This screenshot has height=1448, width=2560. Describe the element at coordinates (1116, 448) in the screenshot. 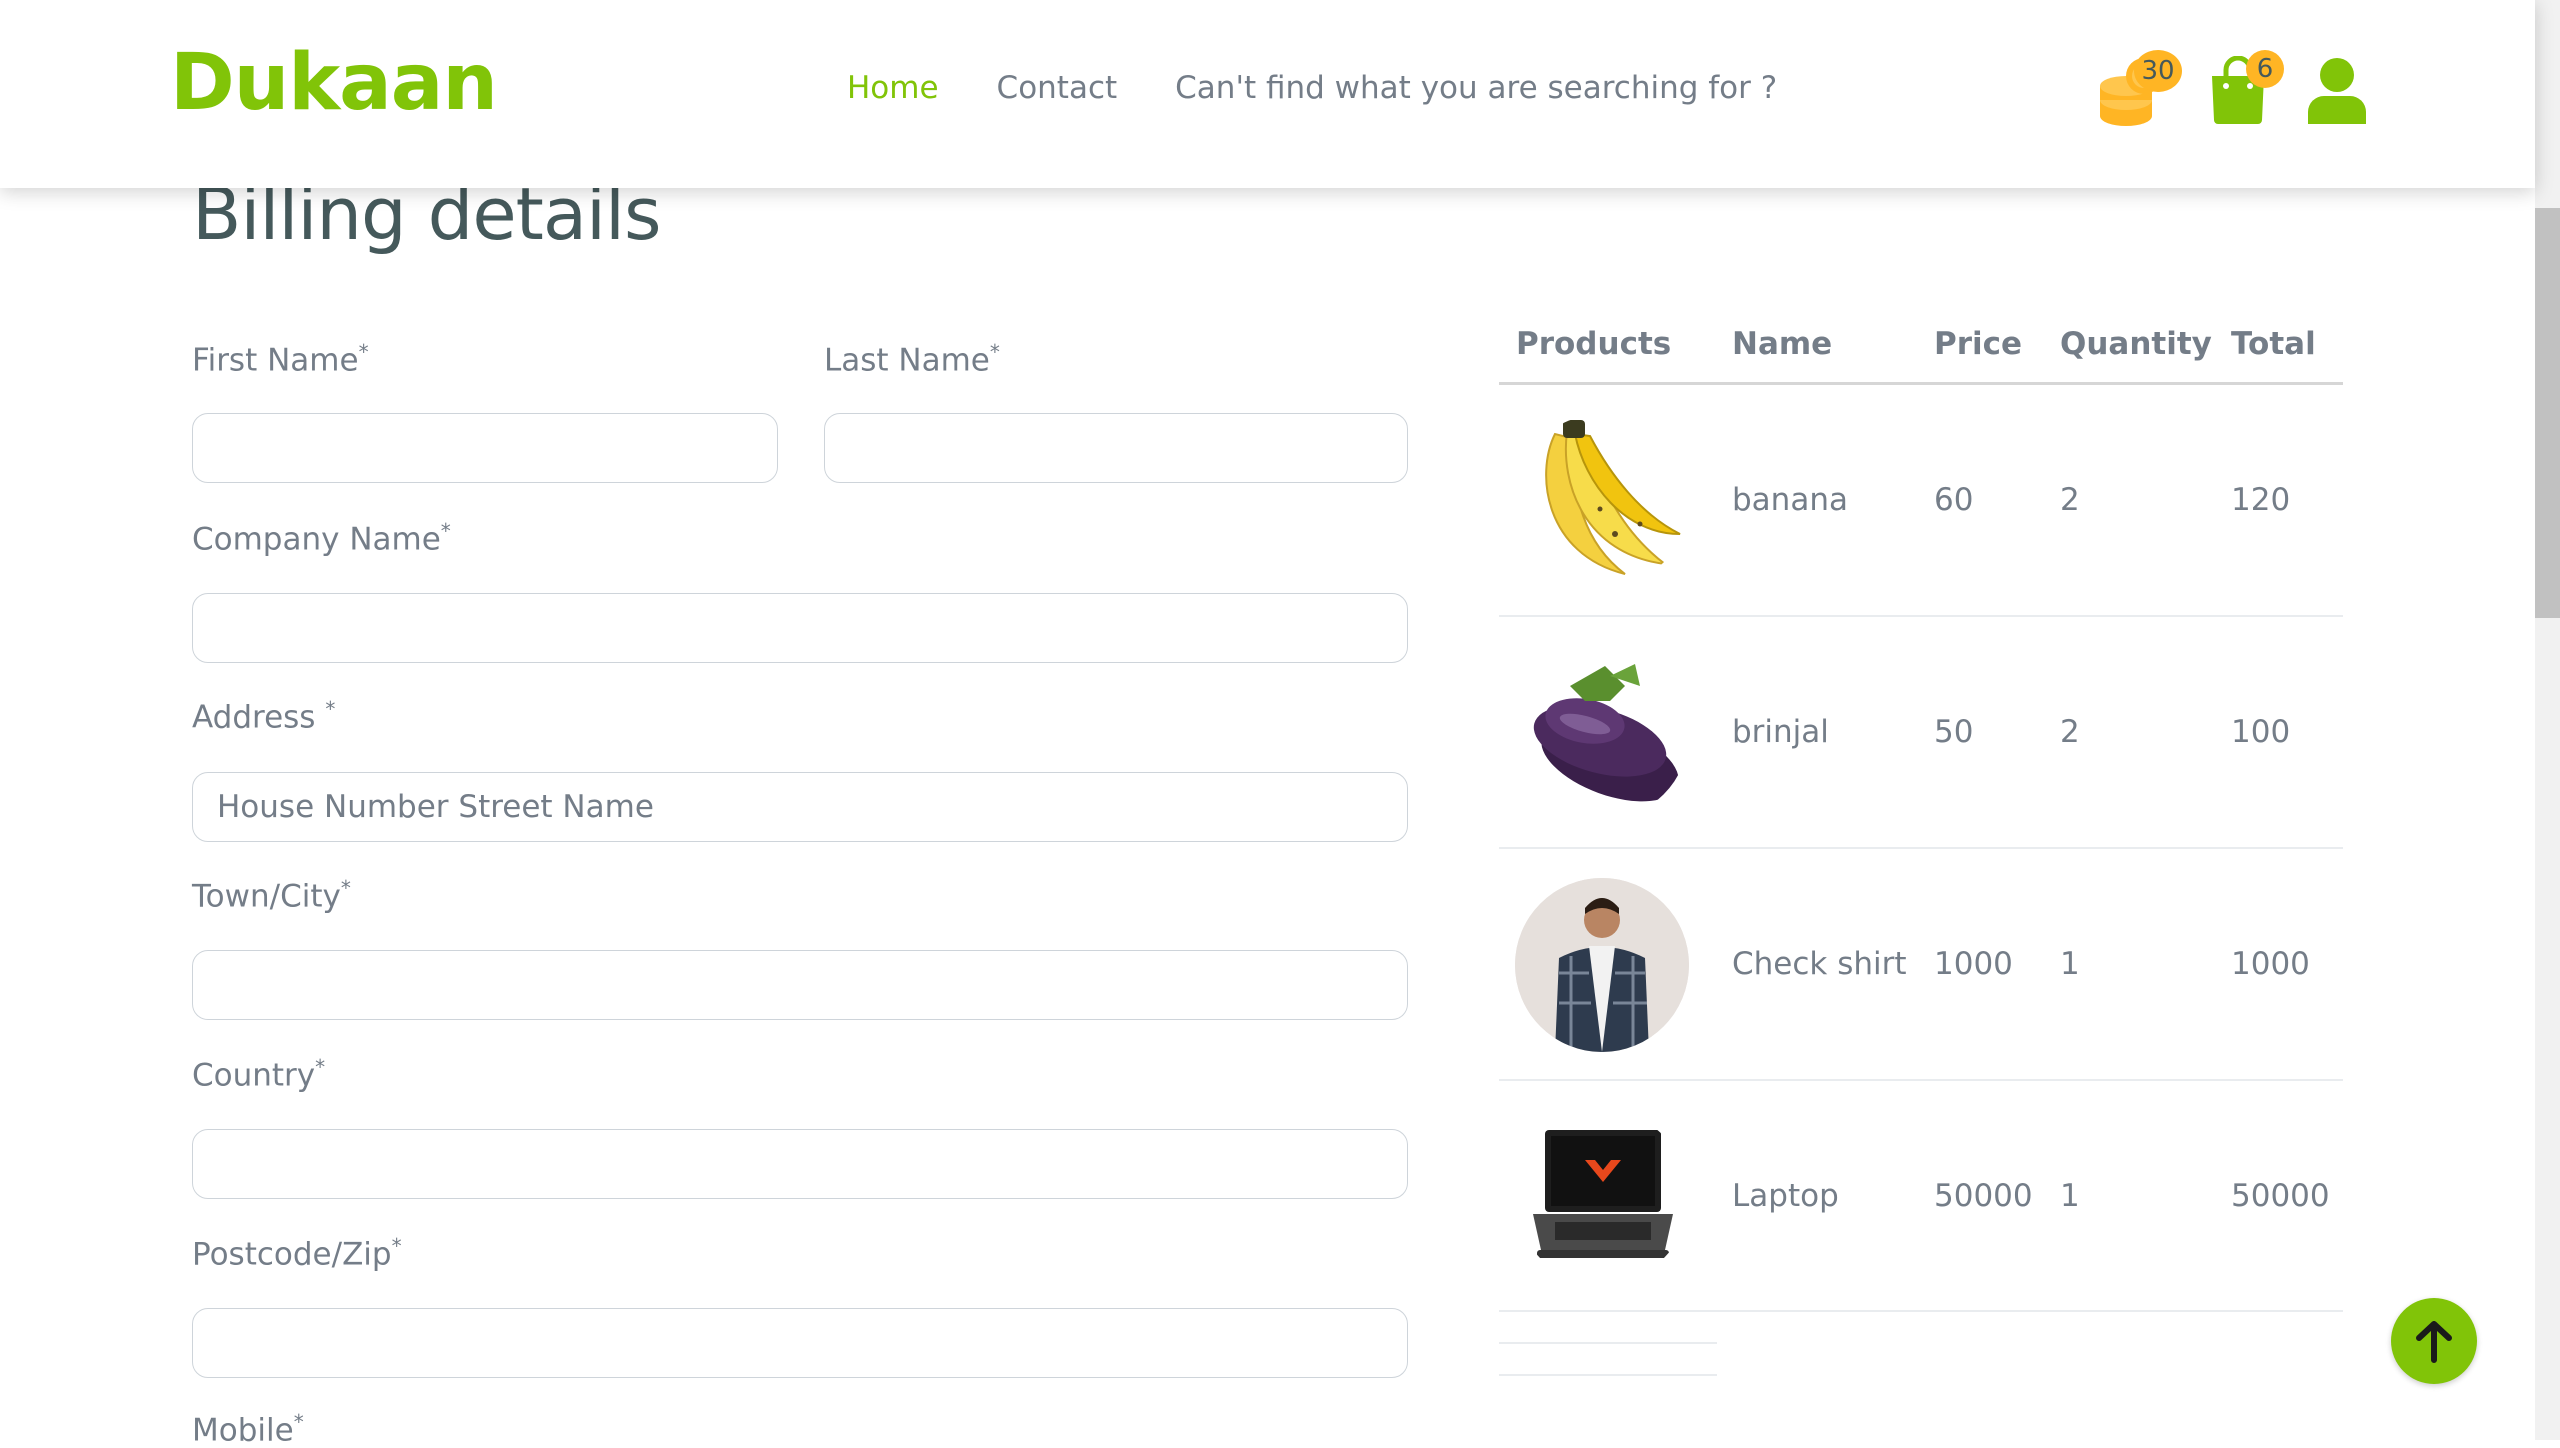

I see `last-name-input` at that location.